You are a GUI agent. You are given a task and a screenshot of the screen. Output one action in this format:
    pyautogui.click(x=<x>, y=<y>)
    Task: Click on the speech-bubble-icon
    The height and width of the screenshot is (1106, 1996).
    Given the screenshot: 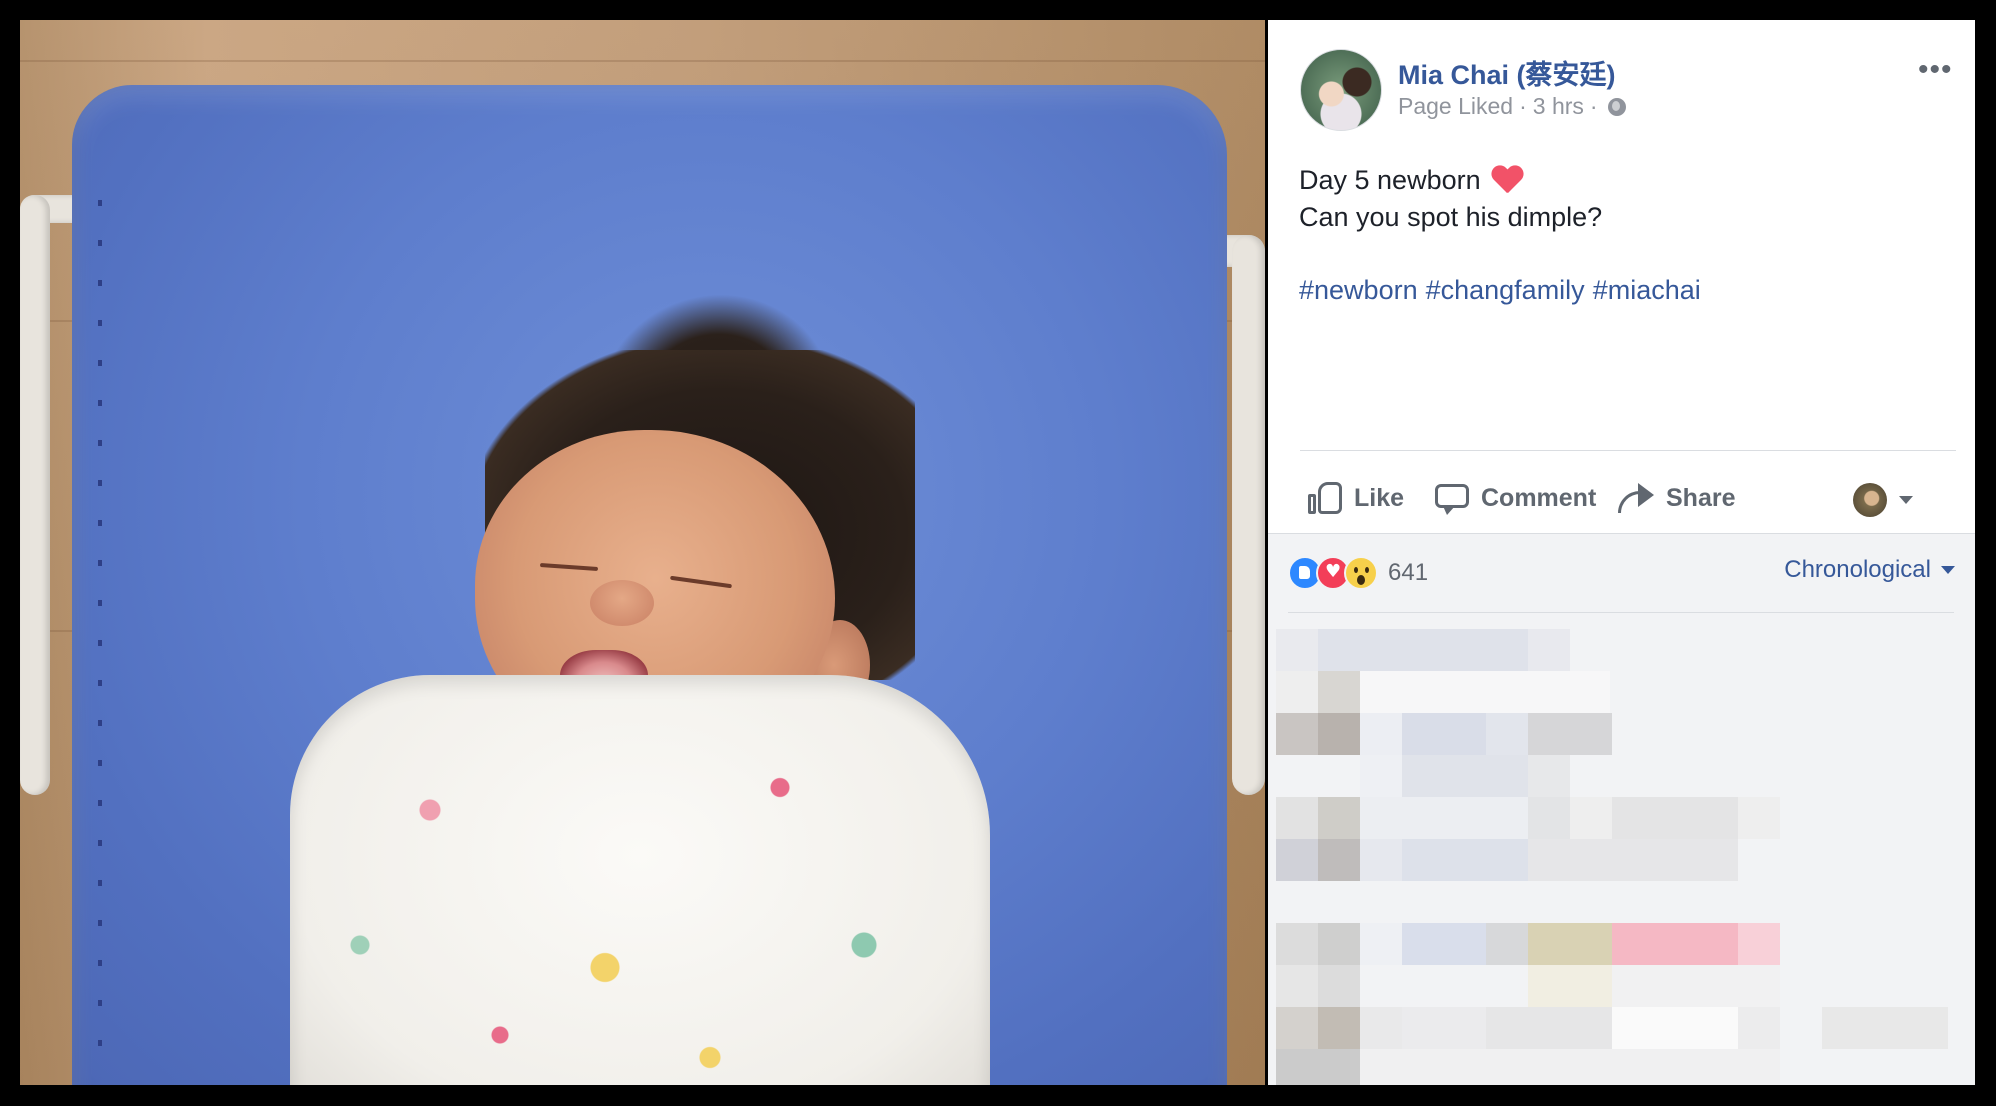 What is the action you would take?
    pyautogui.click(x=1452, y=498)
    